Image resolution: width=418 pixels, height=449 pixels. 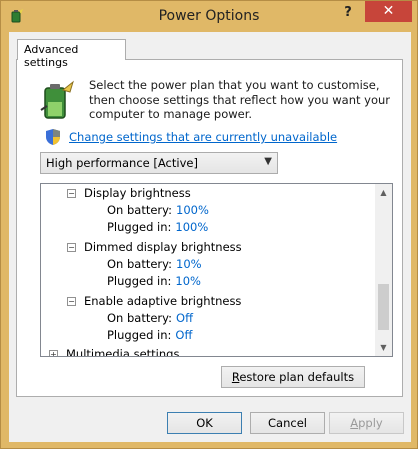 What do you see at coordinates (53, 137) in the screenshot?
I see `uac-shield-icon` at bounding box center [53, 137].